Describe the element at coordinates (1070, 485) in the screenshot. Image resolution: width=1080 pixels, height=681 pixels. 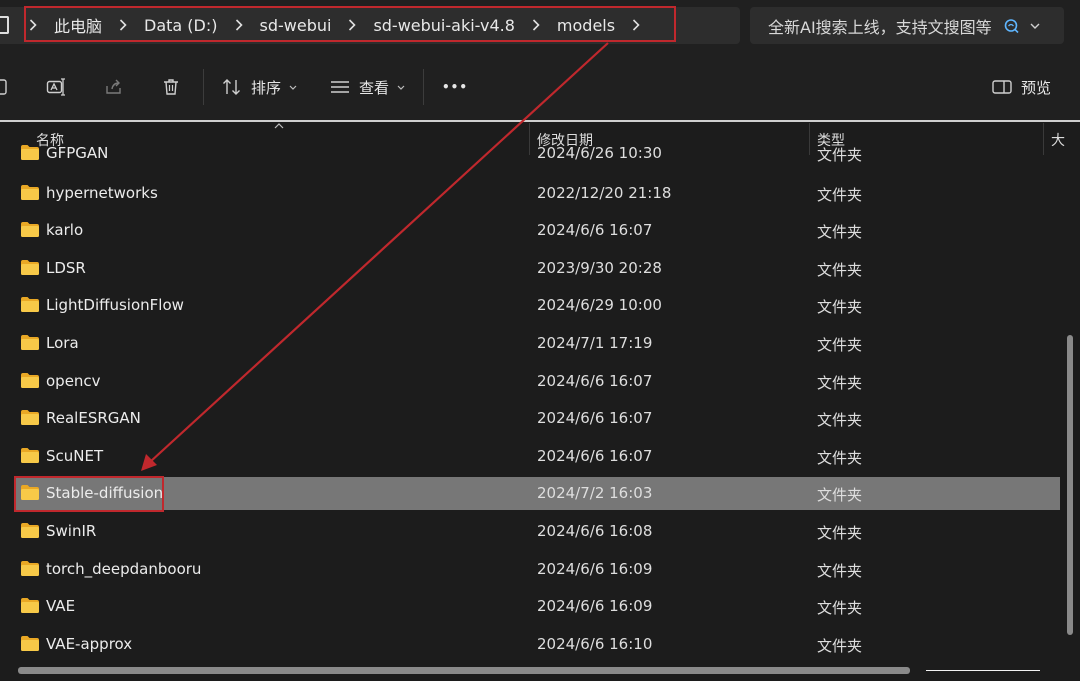
I see `vertical-scrollbar` at that location.